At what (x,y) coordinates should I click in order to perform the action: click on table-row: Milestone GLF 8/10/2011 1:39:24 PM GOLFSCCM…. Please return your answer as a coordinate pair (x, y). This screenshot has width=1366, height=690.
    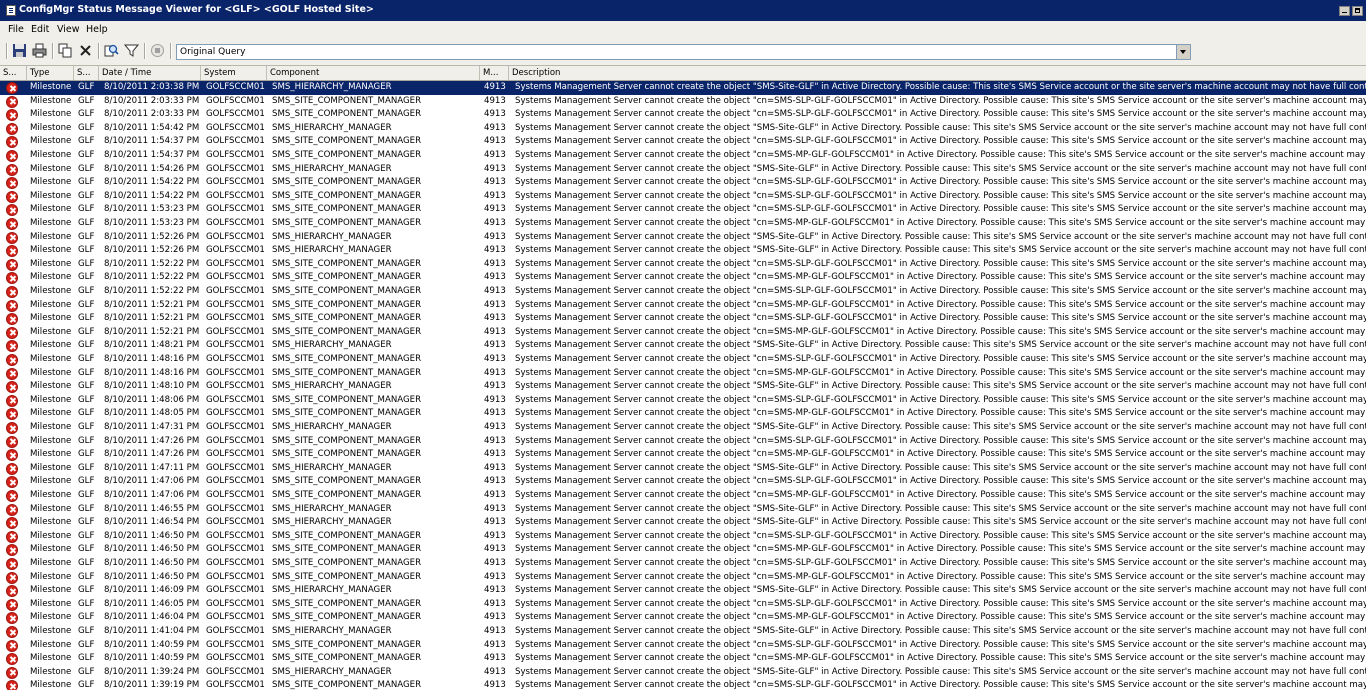
    Looking at the image, I should click on (683, 673).